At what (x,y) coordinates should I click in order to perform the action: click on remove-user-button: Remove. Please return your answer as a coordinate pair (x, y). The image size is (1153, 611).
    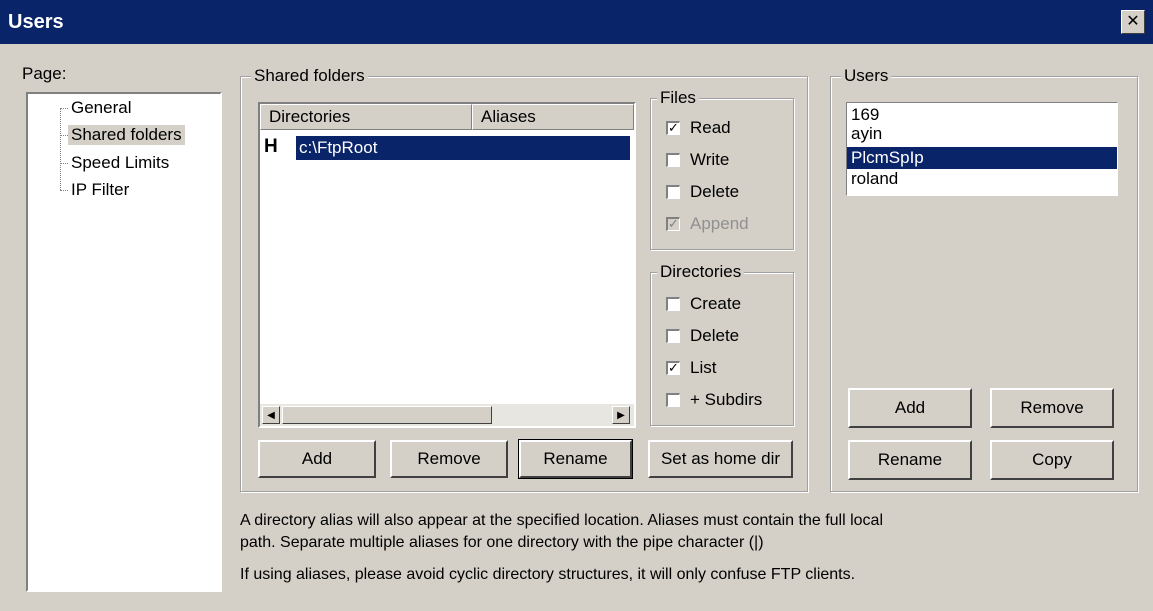
    Looking at the image, I should click on (1052, 408).